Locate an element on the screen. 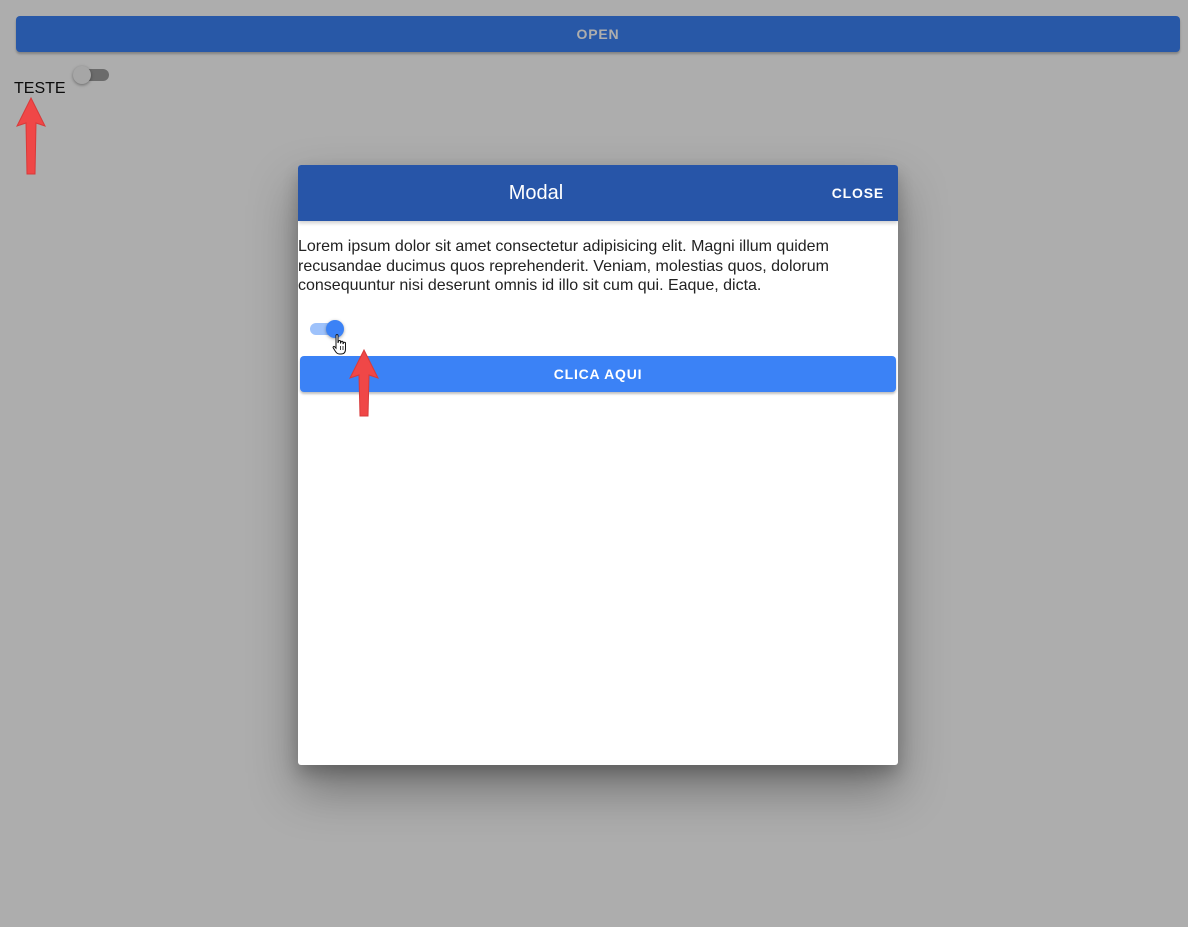 The height and width of the screenshot is (927, 1188). clica-aqui-button: CLICA AQUI is located at coordinates (598, 374).